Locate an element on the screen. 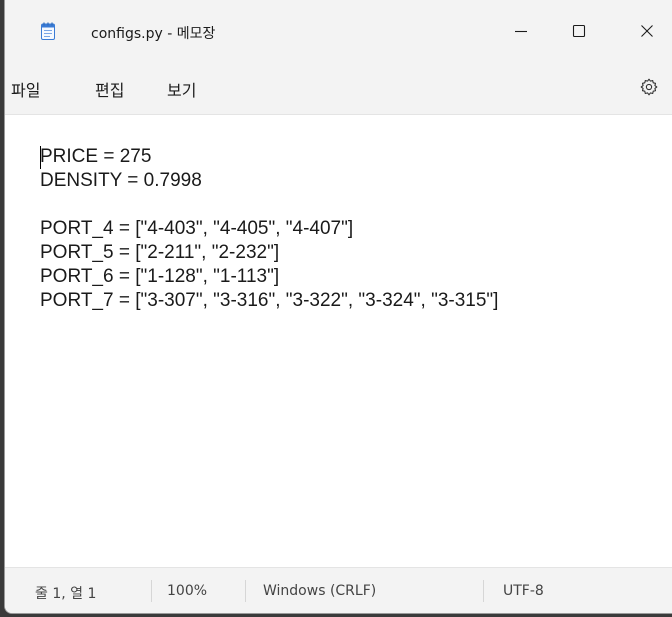  window-title: configs.py - 메모장 is located at coordinates (153, 34).